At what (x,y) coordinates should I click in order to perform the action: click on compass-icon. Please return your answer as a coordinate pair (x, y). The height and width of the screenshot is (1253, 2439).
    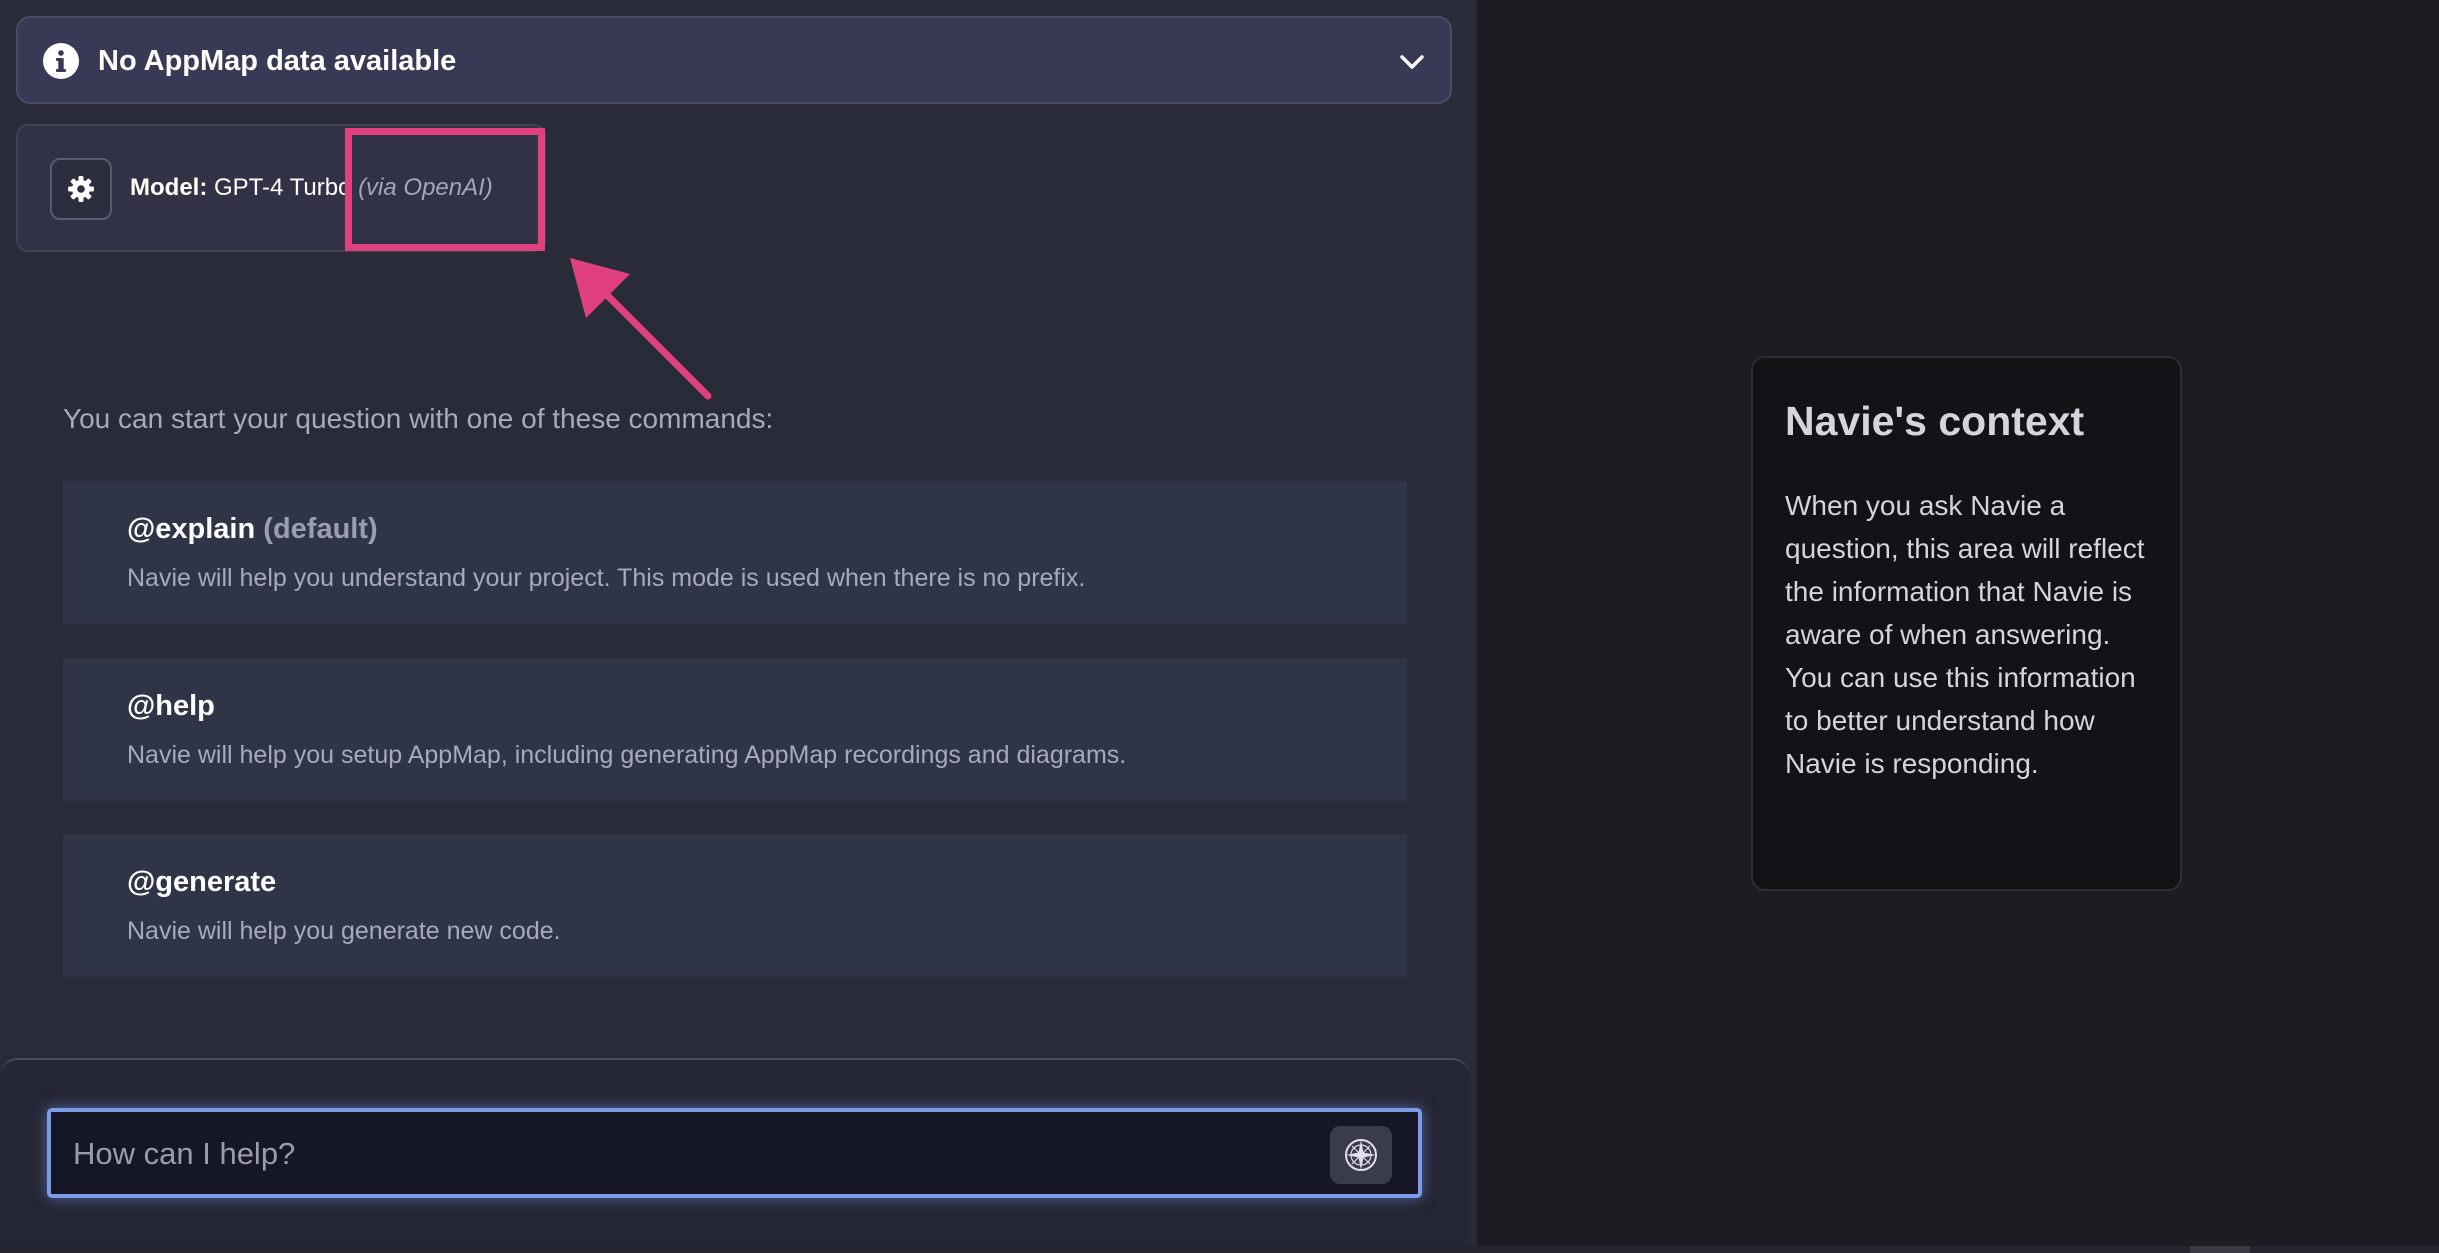
    Looking at the image, I should click on (1361, 1155).